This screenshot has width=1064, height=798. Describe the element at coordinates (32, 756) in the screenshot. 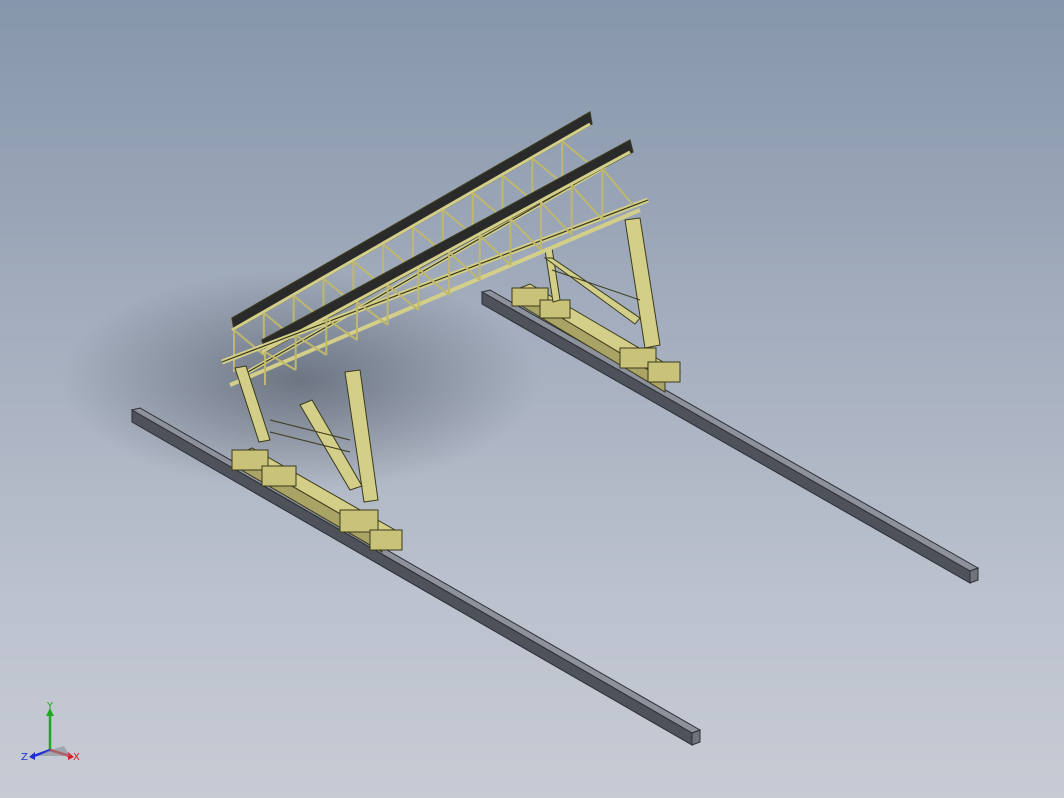

I see `triad-z-arrow` at that location.